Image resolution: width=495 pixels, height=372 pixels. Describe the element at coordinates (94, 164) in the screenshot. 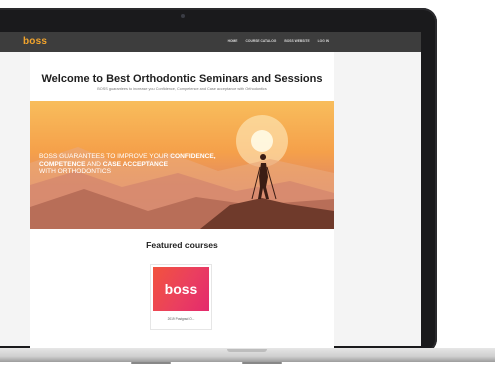

I see `hero-line2-text: AND` at that location.